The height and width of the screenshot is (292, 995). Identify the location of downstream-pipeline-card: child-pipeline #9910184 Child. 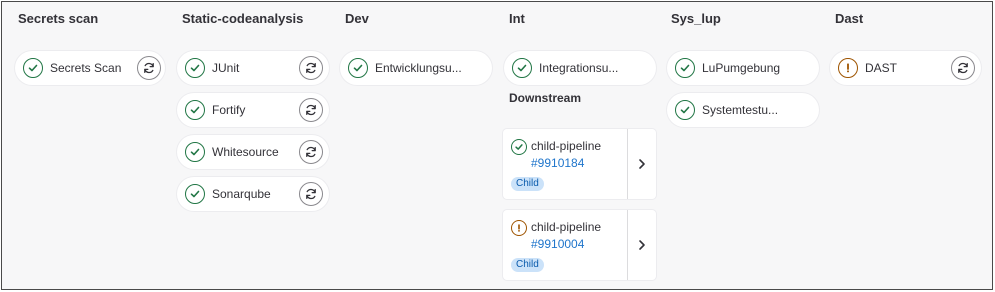
(579, 164).